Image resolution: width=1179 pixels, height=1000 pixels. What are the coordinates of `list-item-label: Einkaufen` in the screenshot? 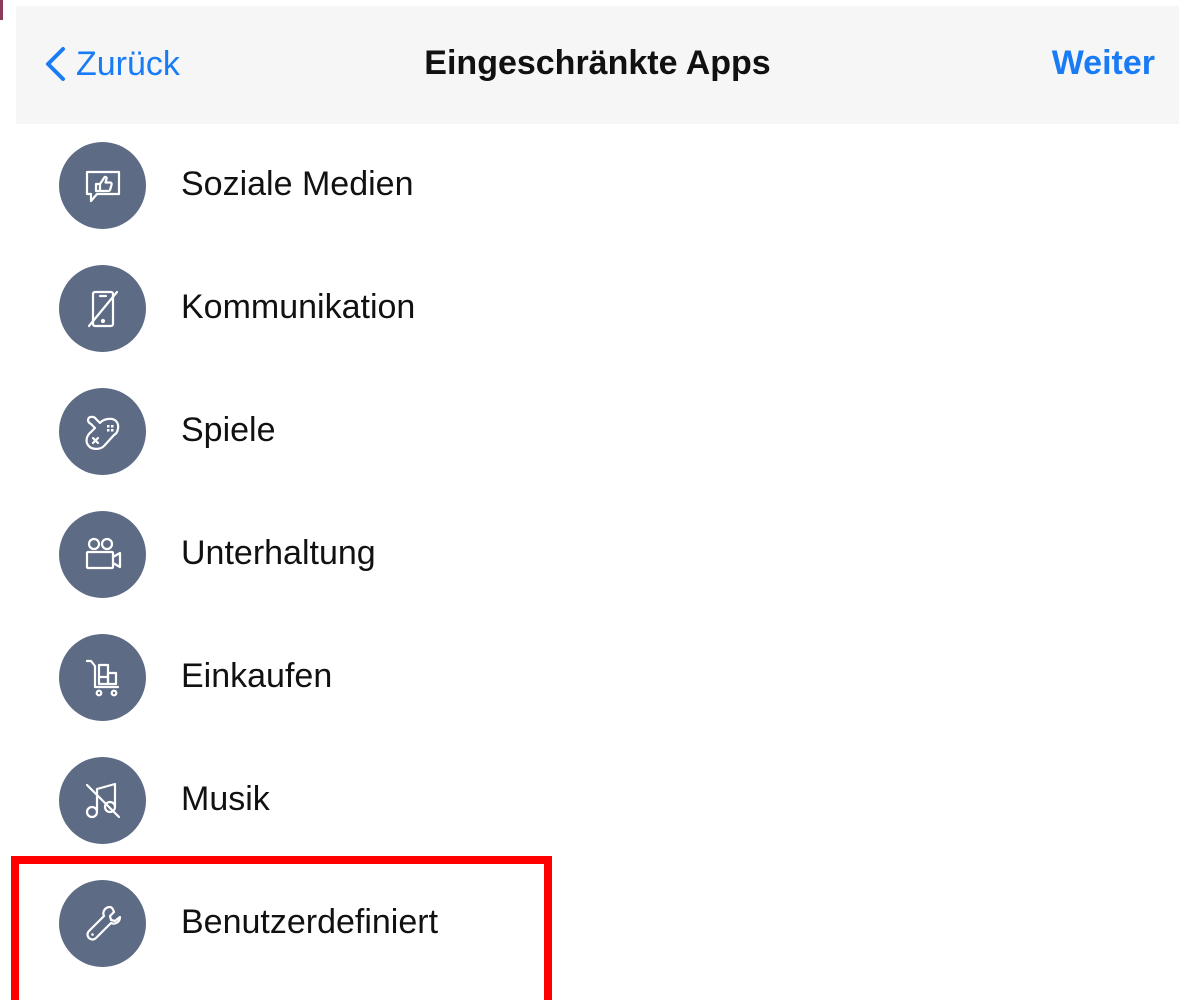 It's located at (257, 676).